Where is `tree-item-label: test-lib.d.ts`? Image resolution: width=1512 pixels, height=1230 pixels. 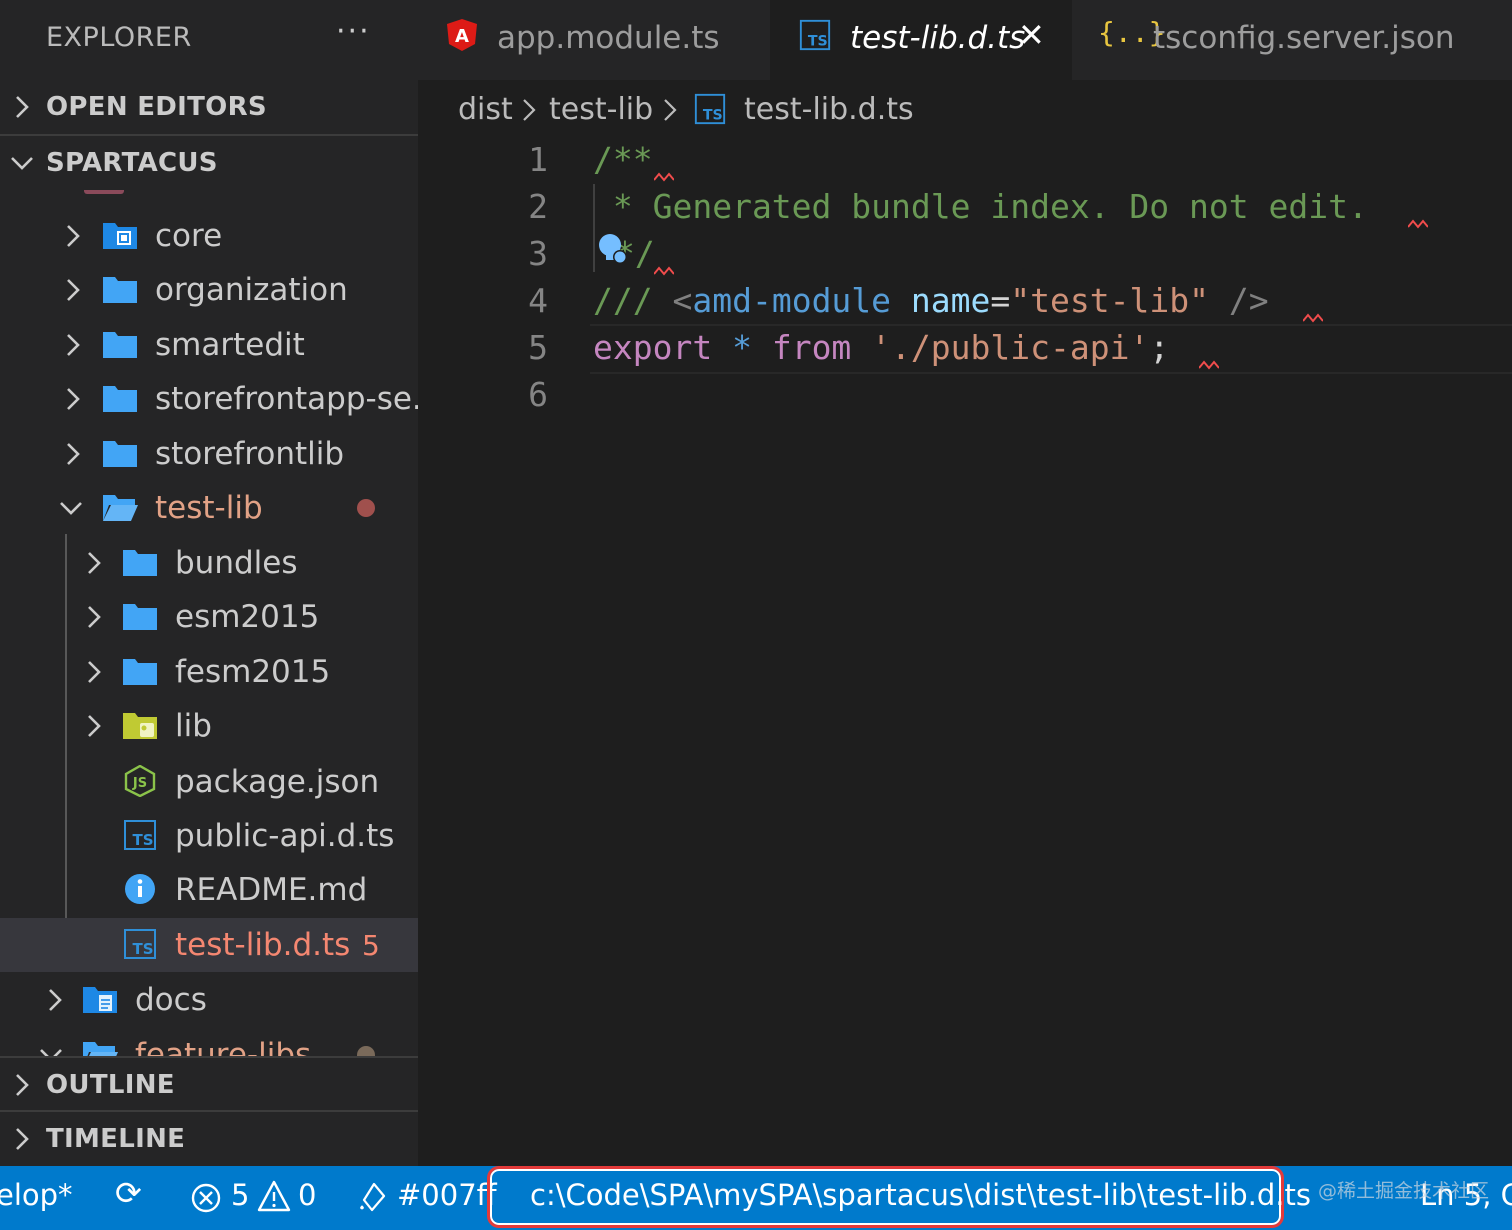 tree-item-label: test-lib.d.ts is located at coordinates (263, 945).